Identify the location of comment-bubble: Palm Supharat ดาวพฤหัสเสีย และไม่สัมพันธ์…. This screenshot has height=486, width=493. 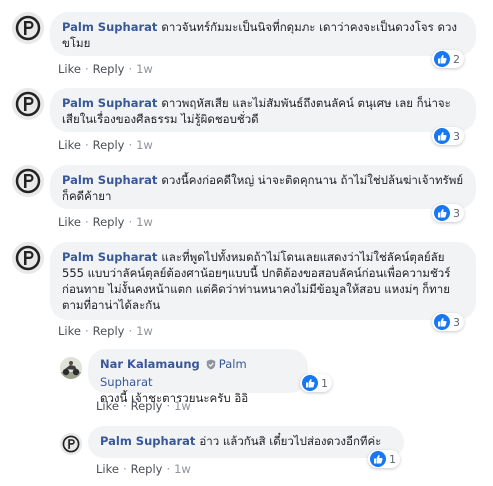
(263, 110).